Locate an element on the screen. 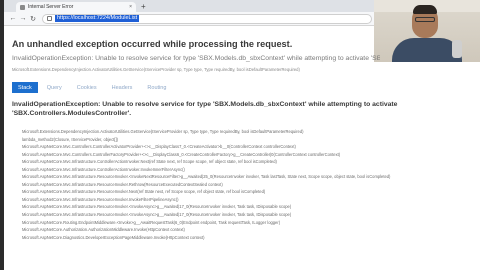  diagnostics-tabs: Stack Query Cookies Headers Routing is located at coordinates (92, 87).